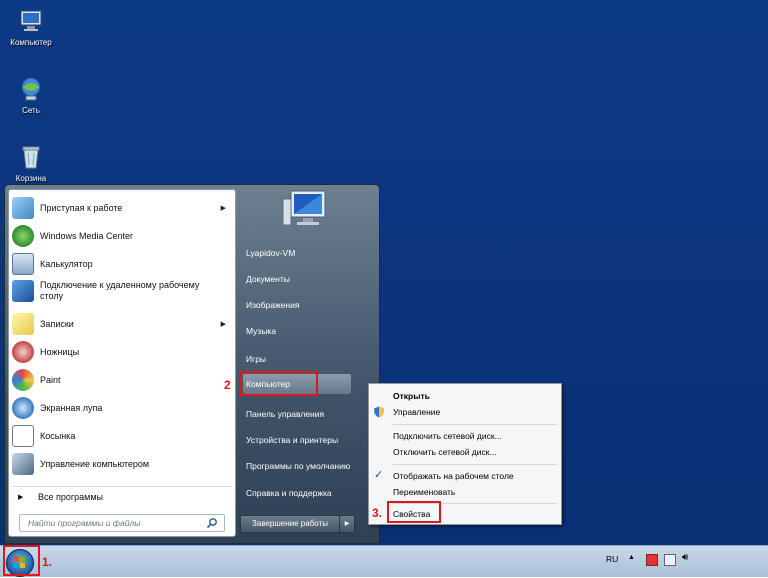 Image resolution: width=768 pixels, height=578 pixels. Describe the element at coordinates (122, 435) in the screenshot. I see `program-solitaire: Косынка` at that location.